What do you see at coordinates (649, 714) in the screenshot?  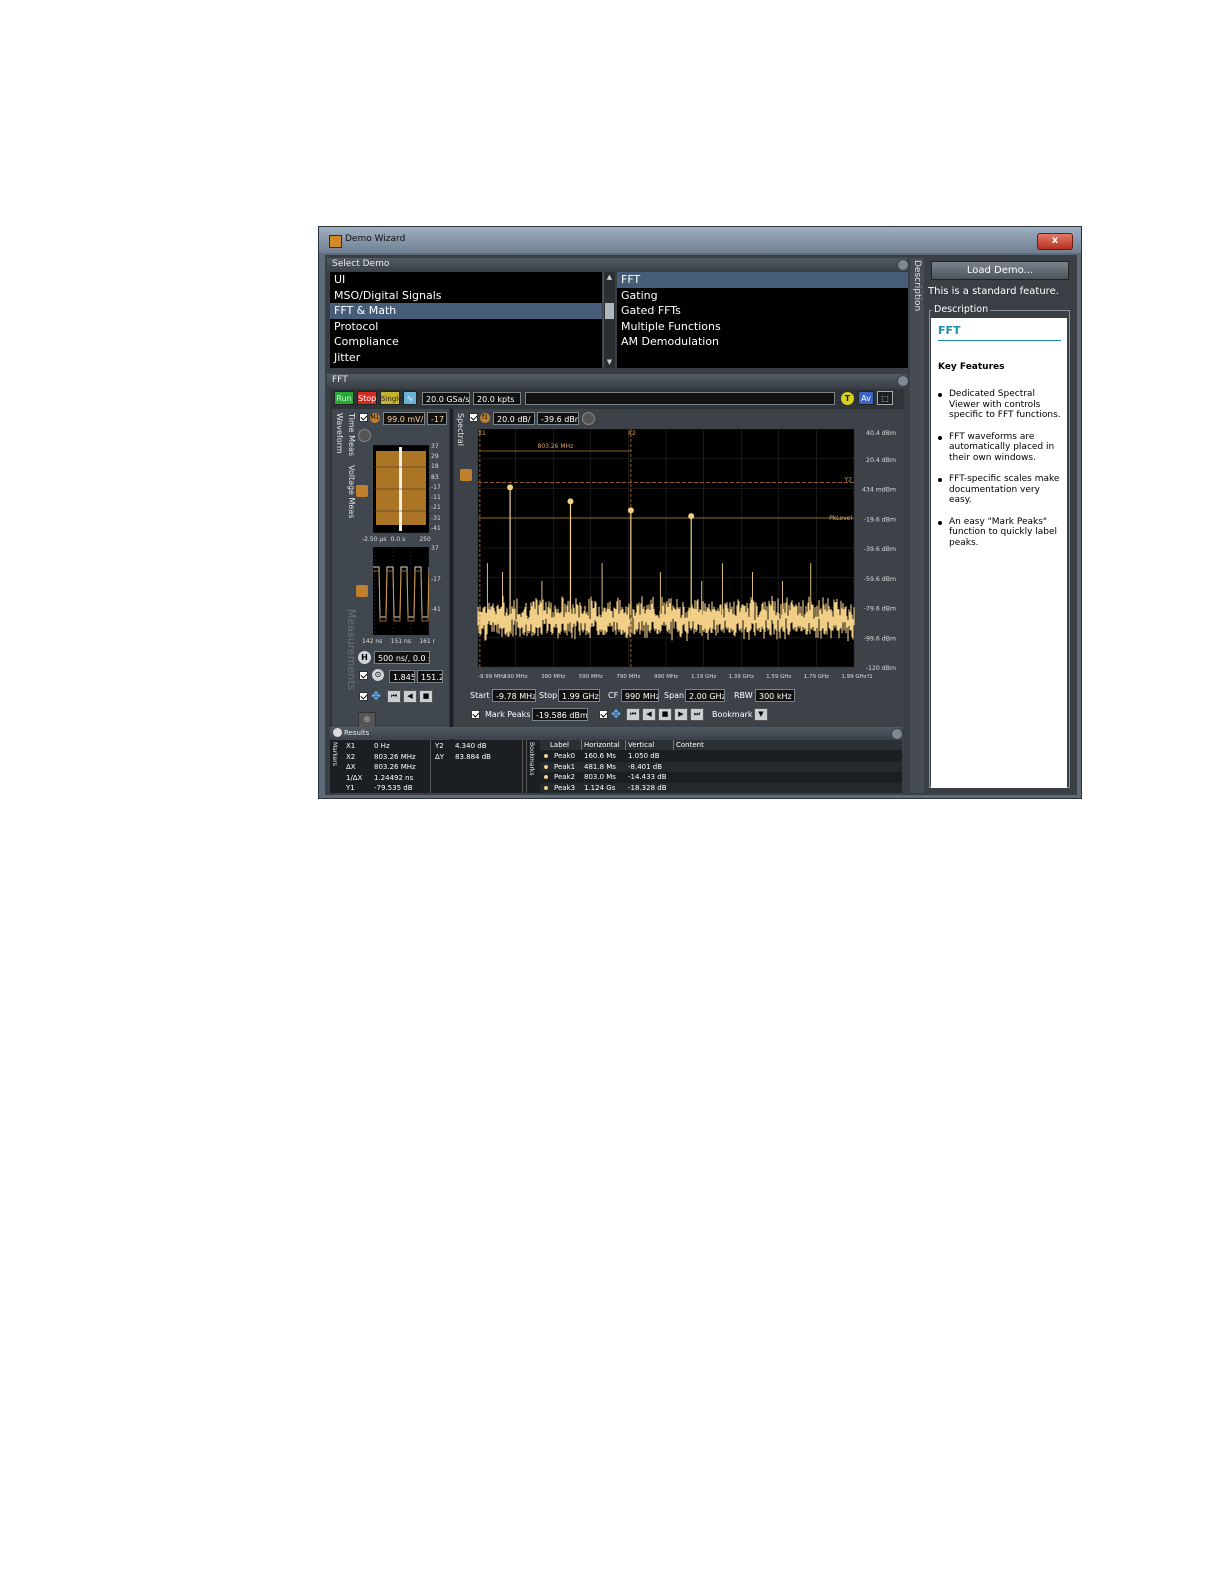 I see `spectral-prev-button: ◀` at bounding box center [649, 714].